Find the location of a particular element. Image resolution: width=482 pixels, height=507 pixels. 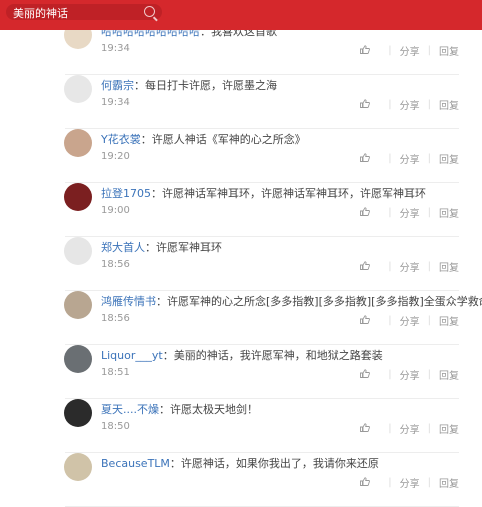

comment-text-line: 夏天....不燥：许愿太极天地剑！ is located at coordinates (179, 409).